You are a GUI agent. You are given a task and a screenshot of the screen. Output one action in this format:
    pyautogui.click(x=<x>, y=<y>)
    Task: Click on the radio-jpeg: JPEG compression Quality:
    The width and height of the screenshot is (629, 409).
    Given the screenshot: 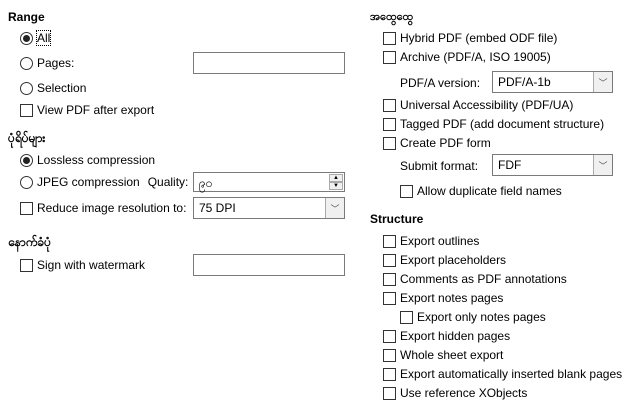 What is the action you would take?
    pyautogui.click(x=104, y=182)
    